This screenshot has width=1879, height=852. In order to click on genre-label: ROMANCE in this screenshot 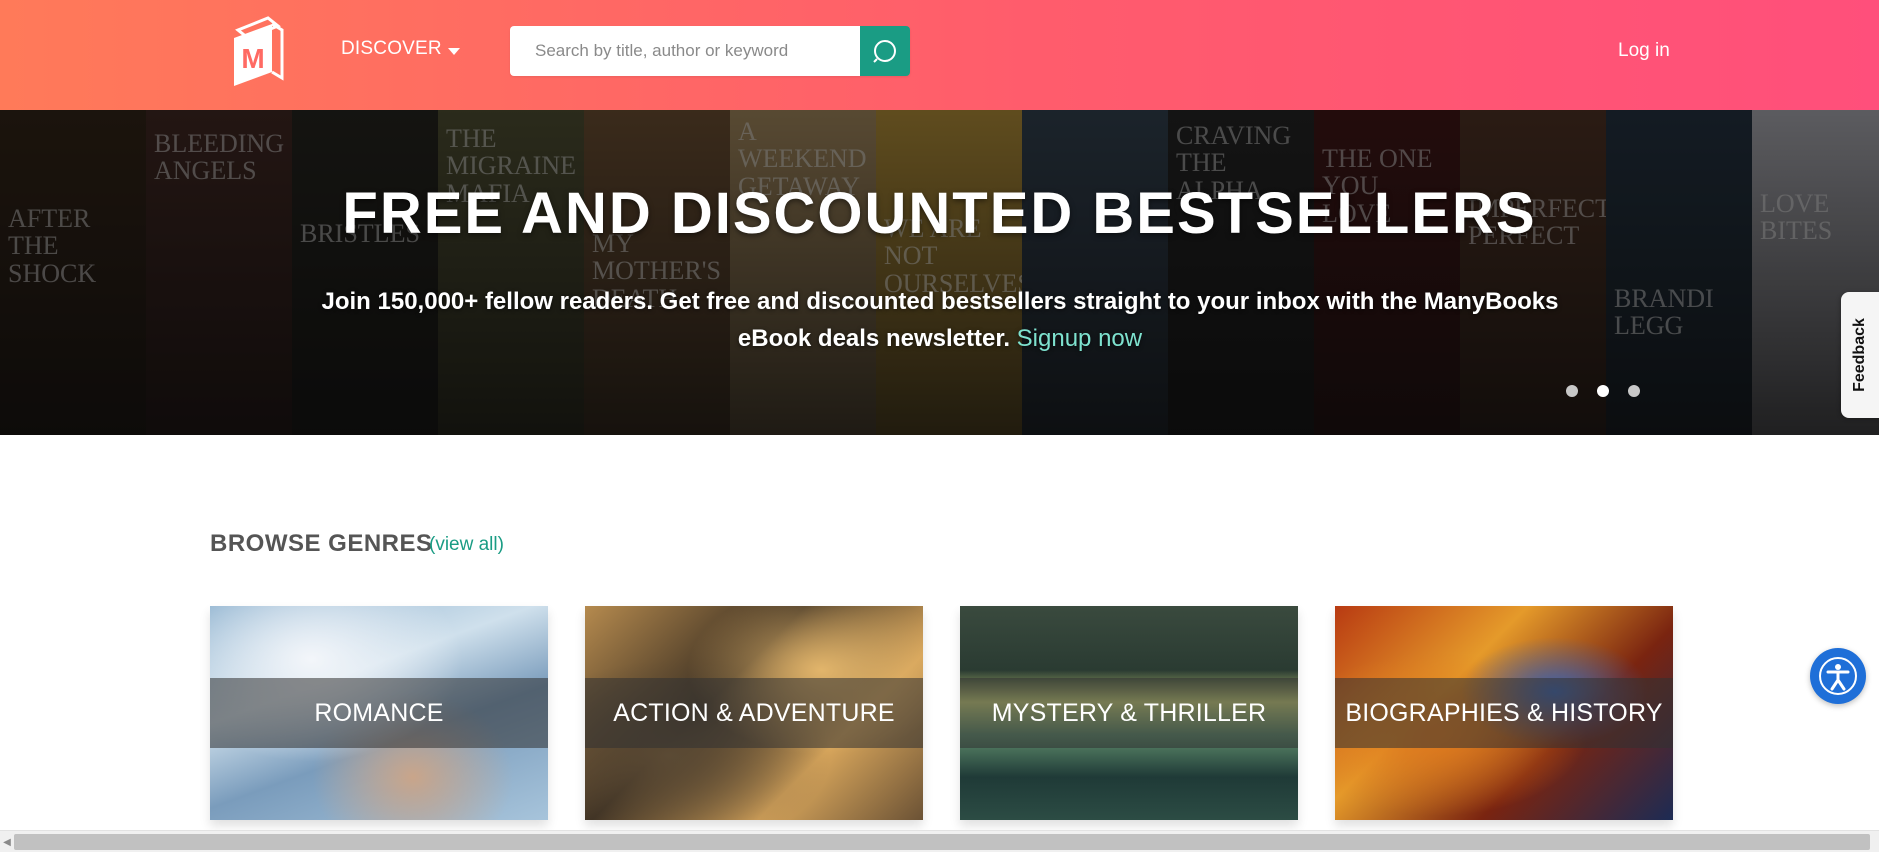, I will do `click(379, 712)`.